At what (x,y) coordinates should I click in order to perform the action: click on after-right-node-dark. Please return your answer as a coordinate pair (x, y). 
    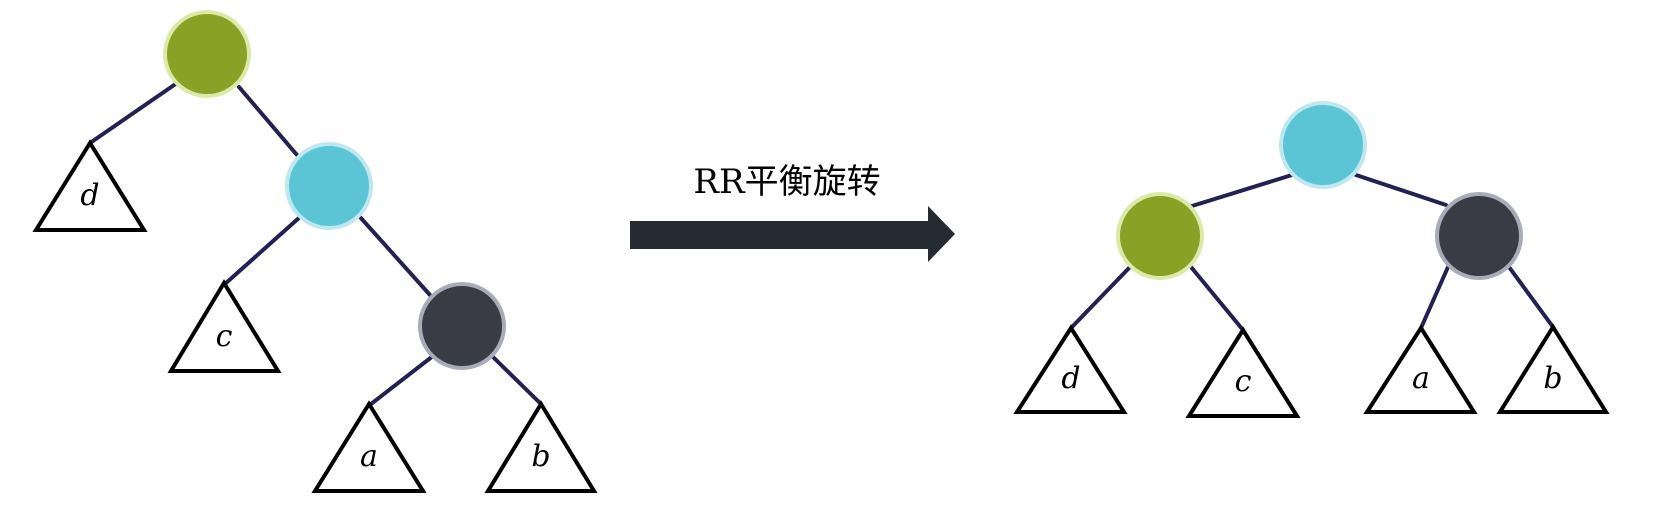
    Looking at the image, I should click on (1479, 236).